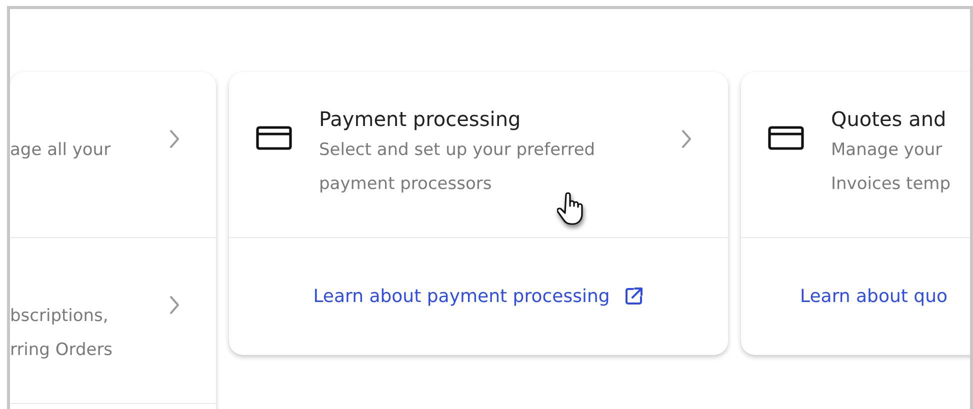 Image resolution: width=973 pixels, height=409 pixels. I want to click on card-description: age all your, so click(60, 150).